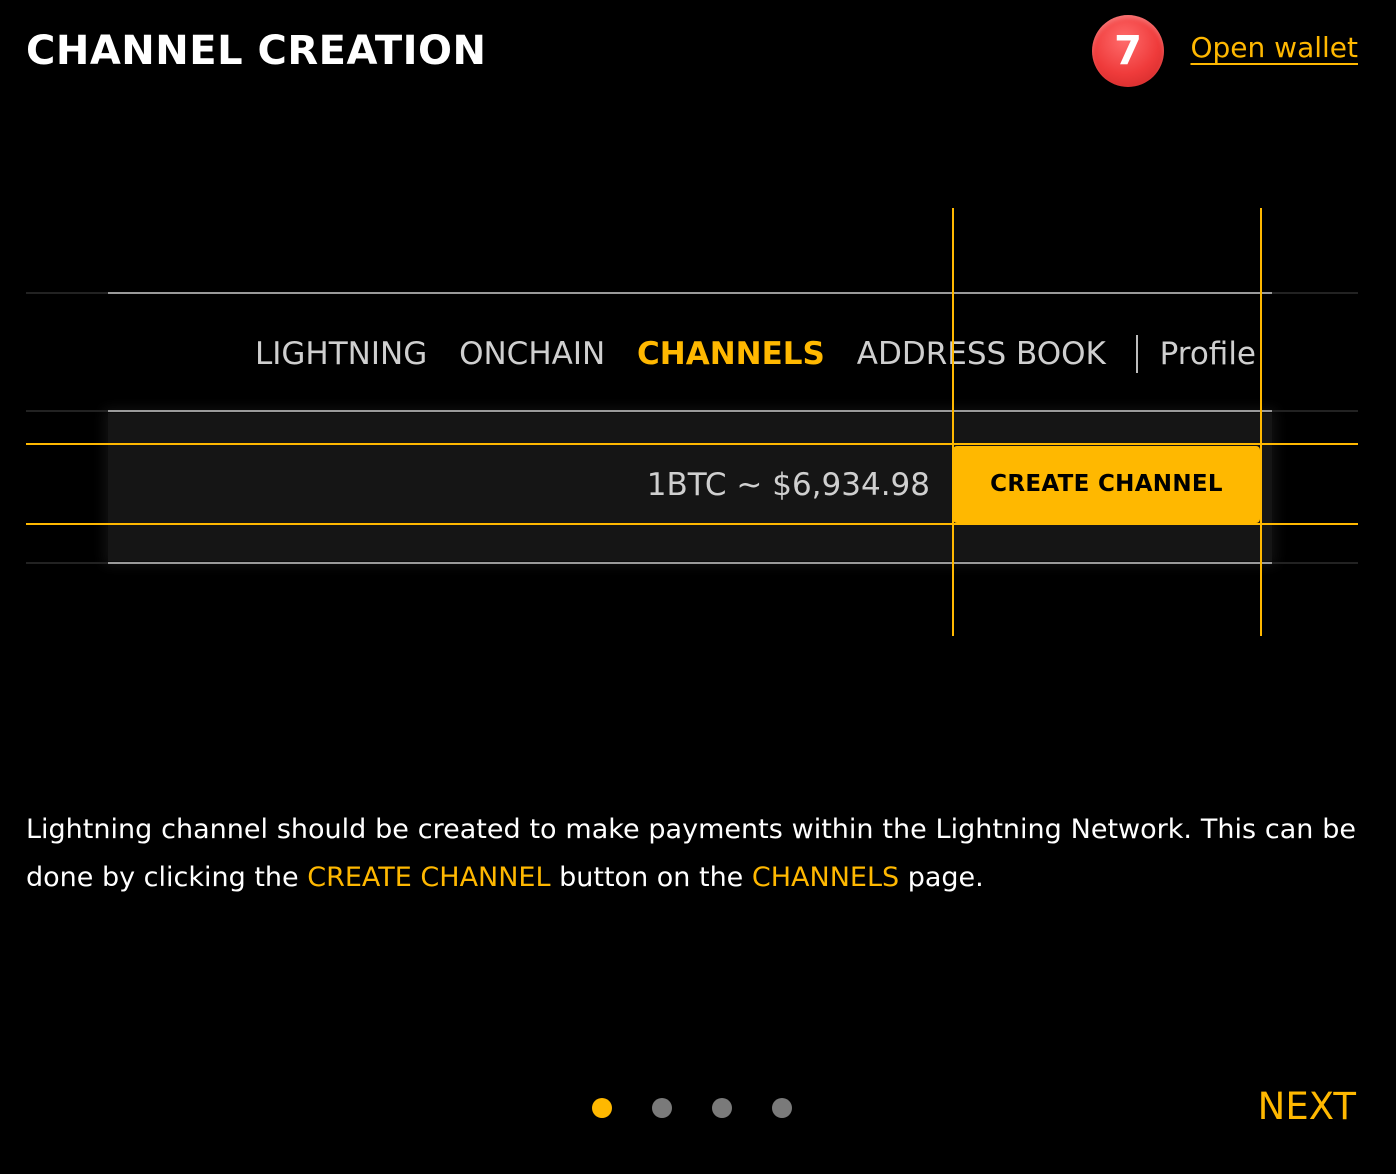 The width and height of the screenshot is (1396, 1174). Describe the element at coordinates (825, 877) in the screenshot. I see `description-highlight-channels: CHANNELS` at that location.